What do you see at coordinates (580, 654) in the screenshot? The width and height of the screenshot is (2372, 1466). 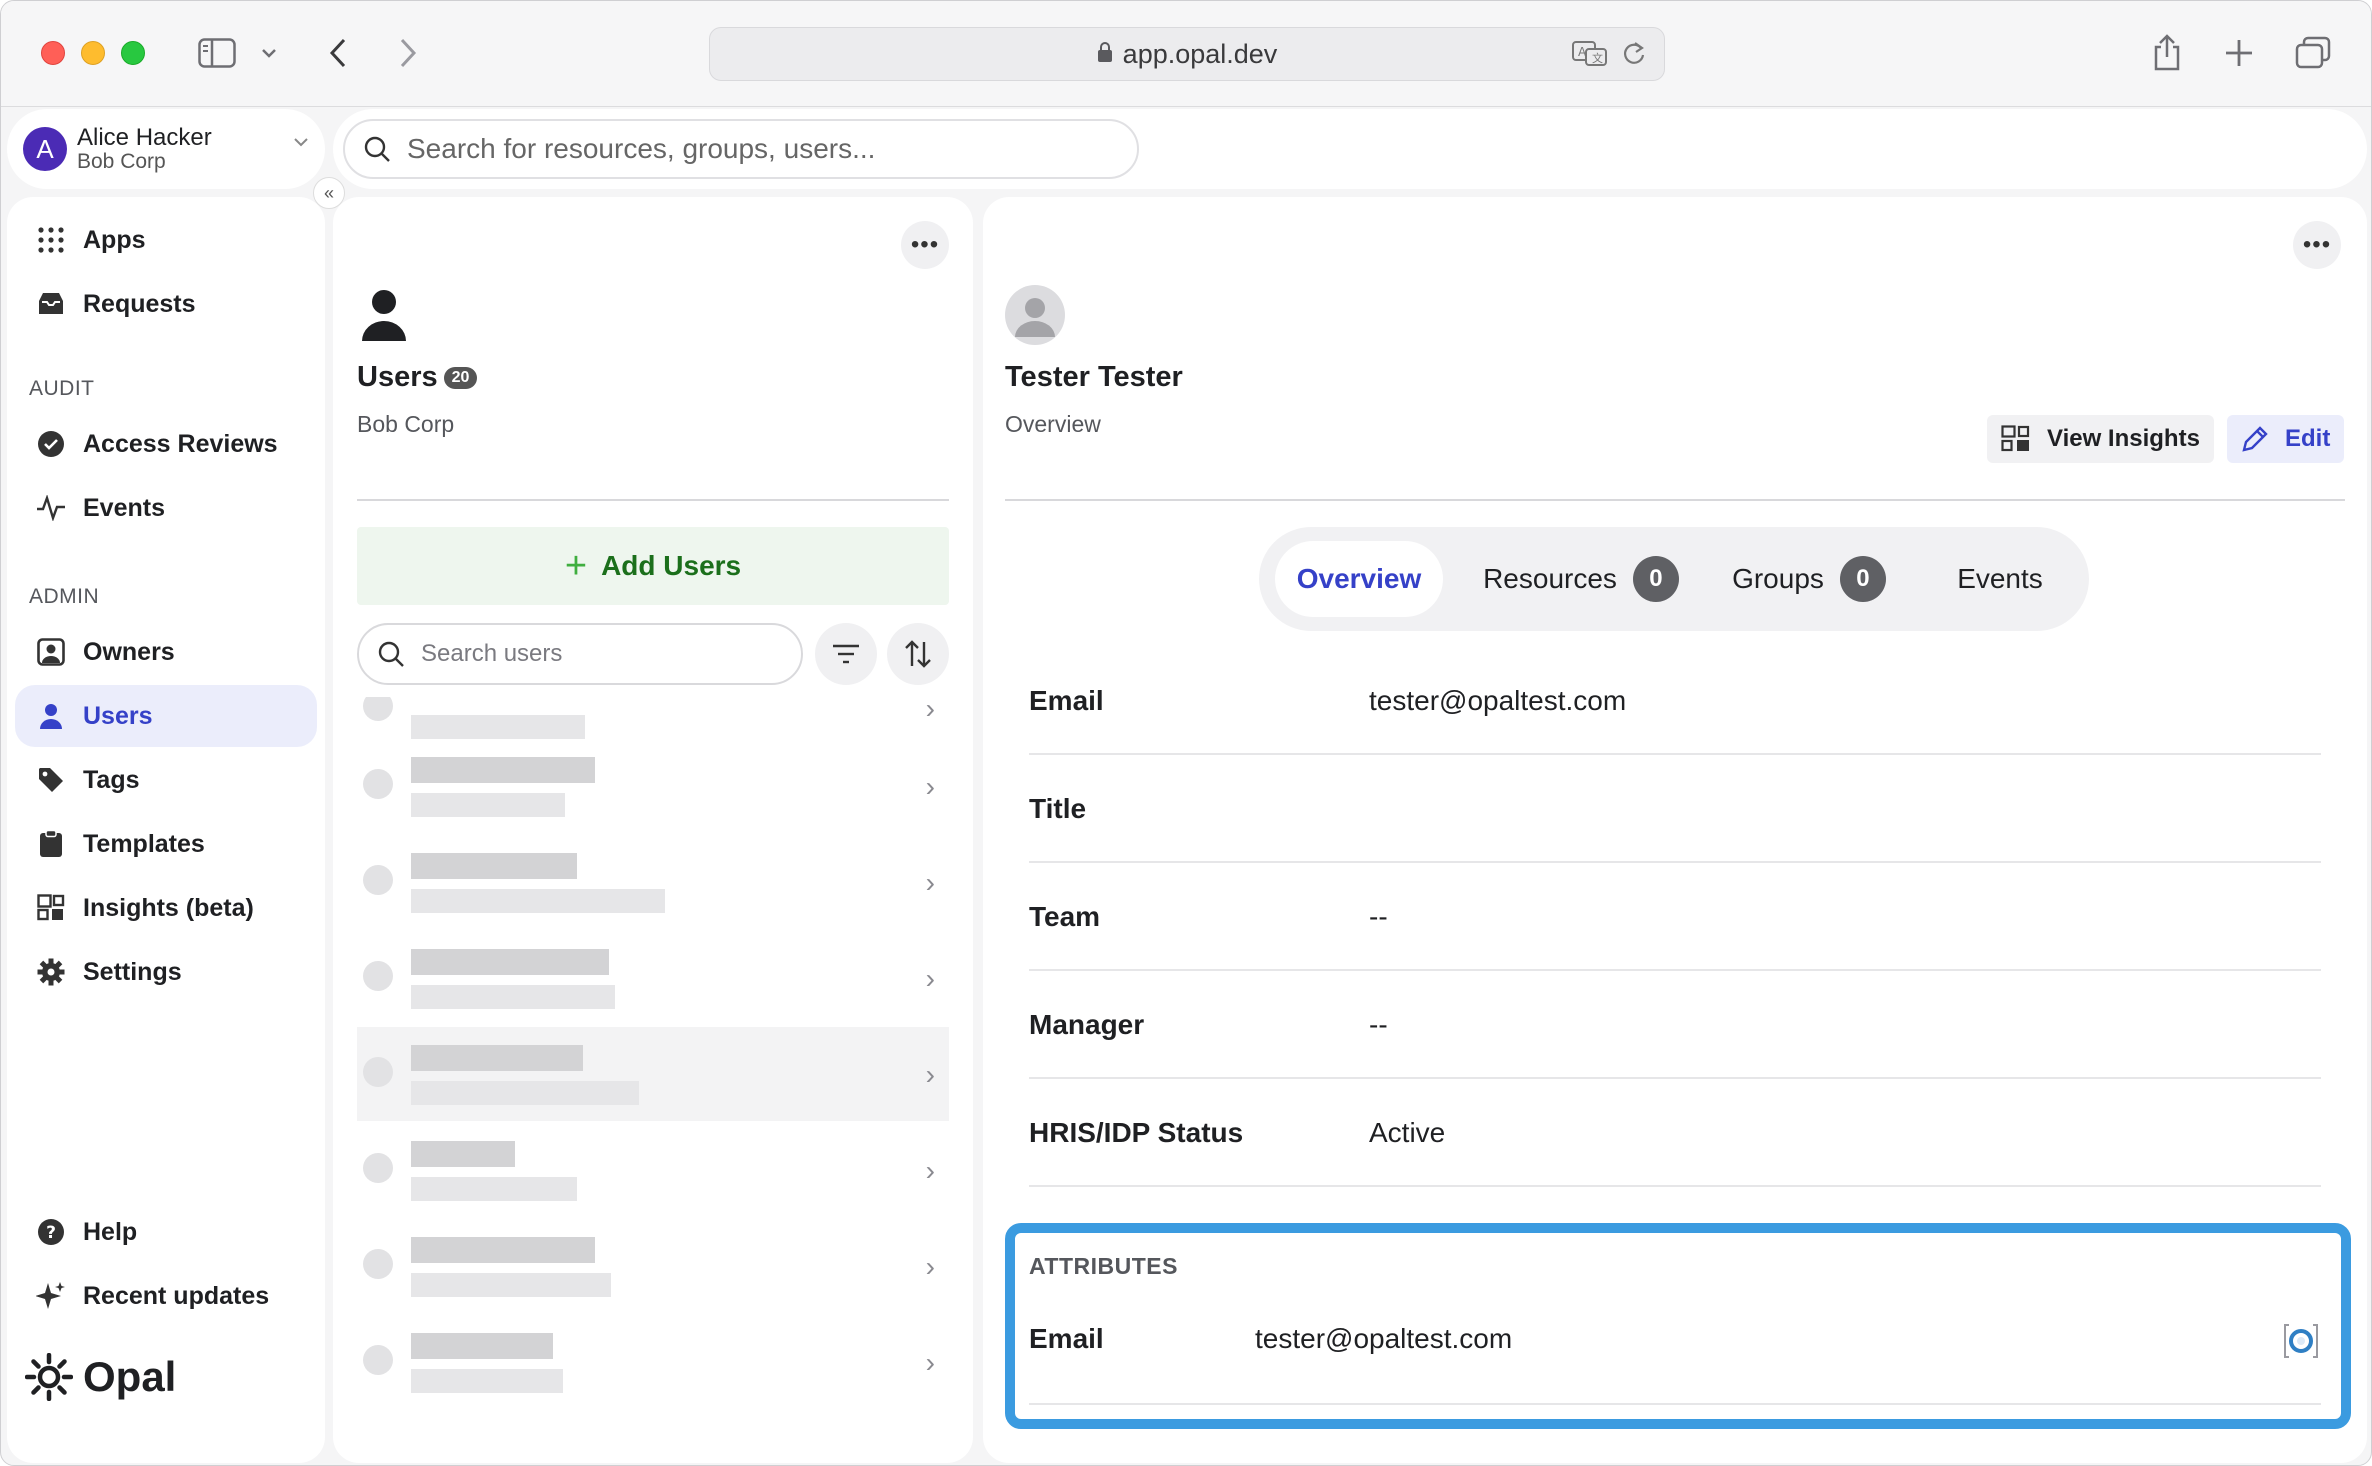 I see `search-users-input: Search users` at bounding box center [580, 654].